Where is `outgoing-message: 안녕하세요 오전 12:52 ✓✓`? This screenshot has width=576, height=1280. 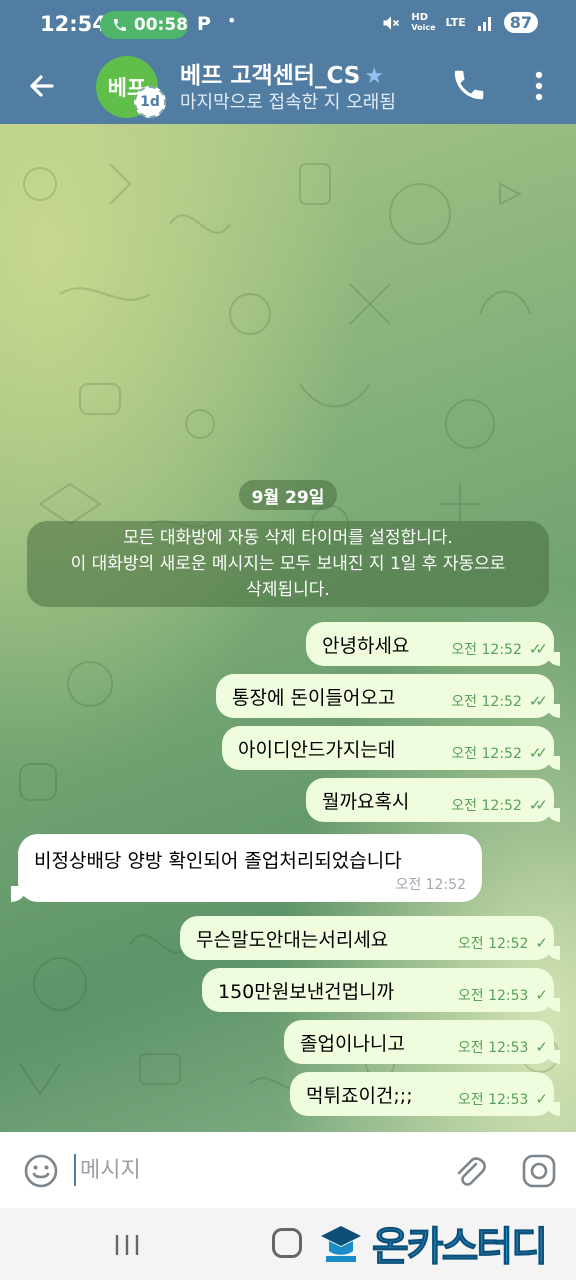
outgoing-message: 안녕하세요 오전 12:52 ✓✓ is located at coordinates (433, 644).